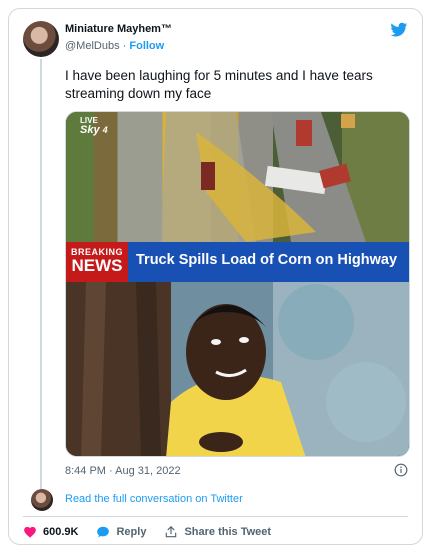 This screenshot has height=545, width=431. What do you see at coordinates (42, 500) in the screenshot?
I see `reply-avatar` at bounding box center [42, 500].